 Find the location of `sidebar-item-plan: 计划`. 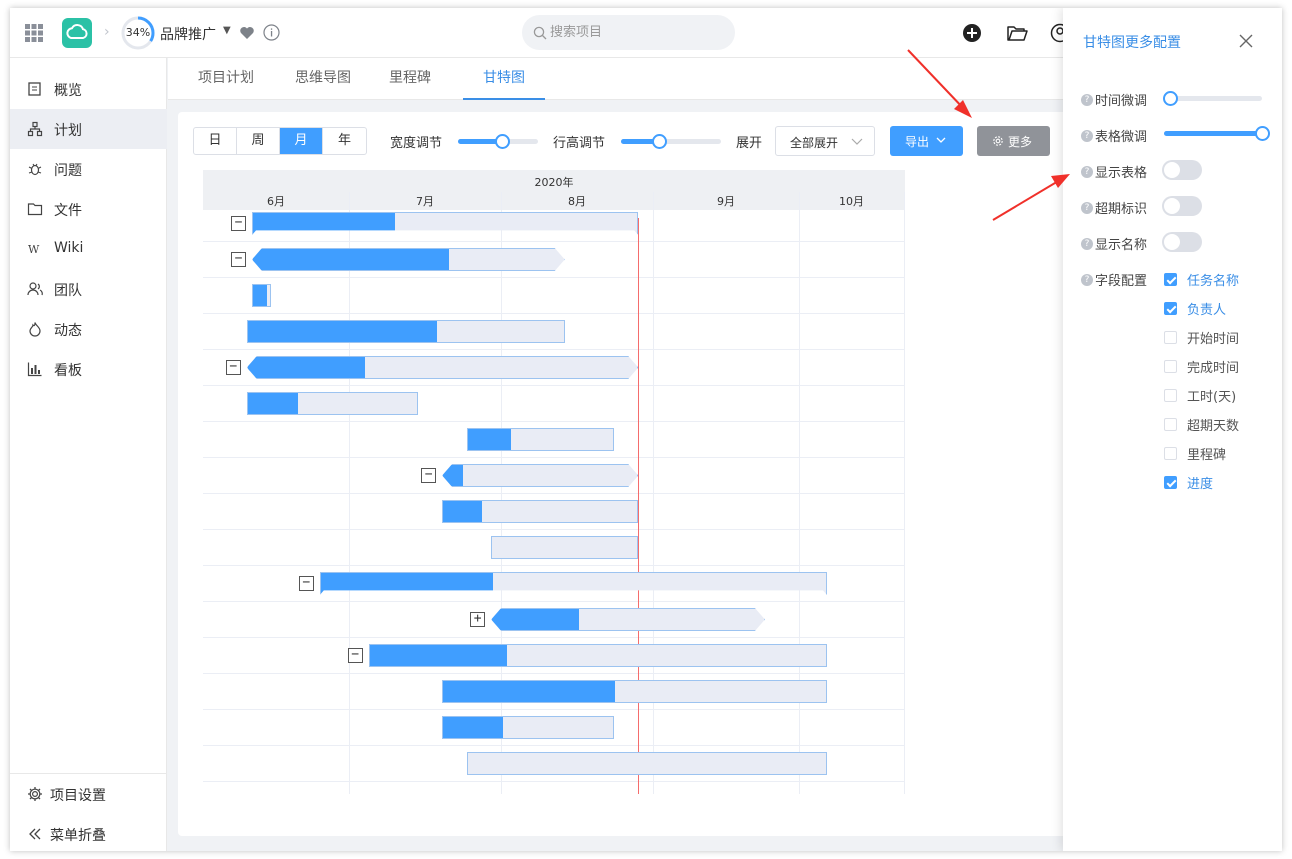

sidebar-item-plan: 计划 is located at coordinates (88, 129).